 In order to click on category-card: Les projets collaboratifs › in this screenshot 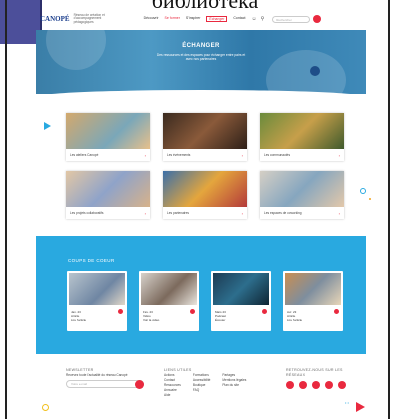, I will do `click(108, 195)`.